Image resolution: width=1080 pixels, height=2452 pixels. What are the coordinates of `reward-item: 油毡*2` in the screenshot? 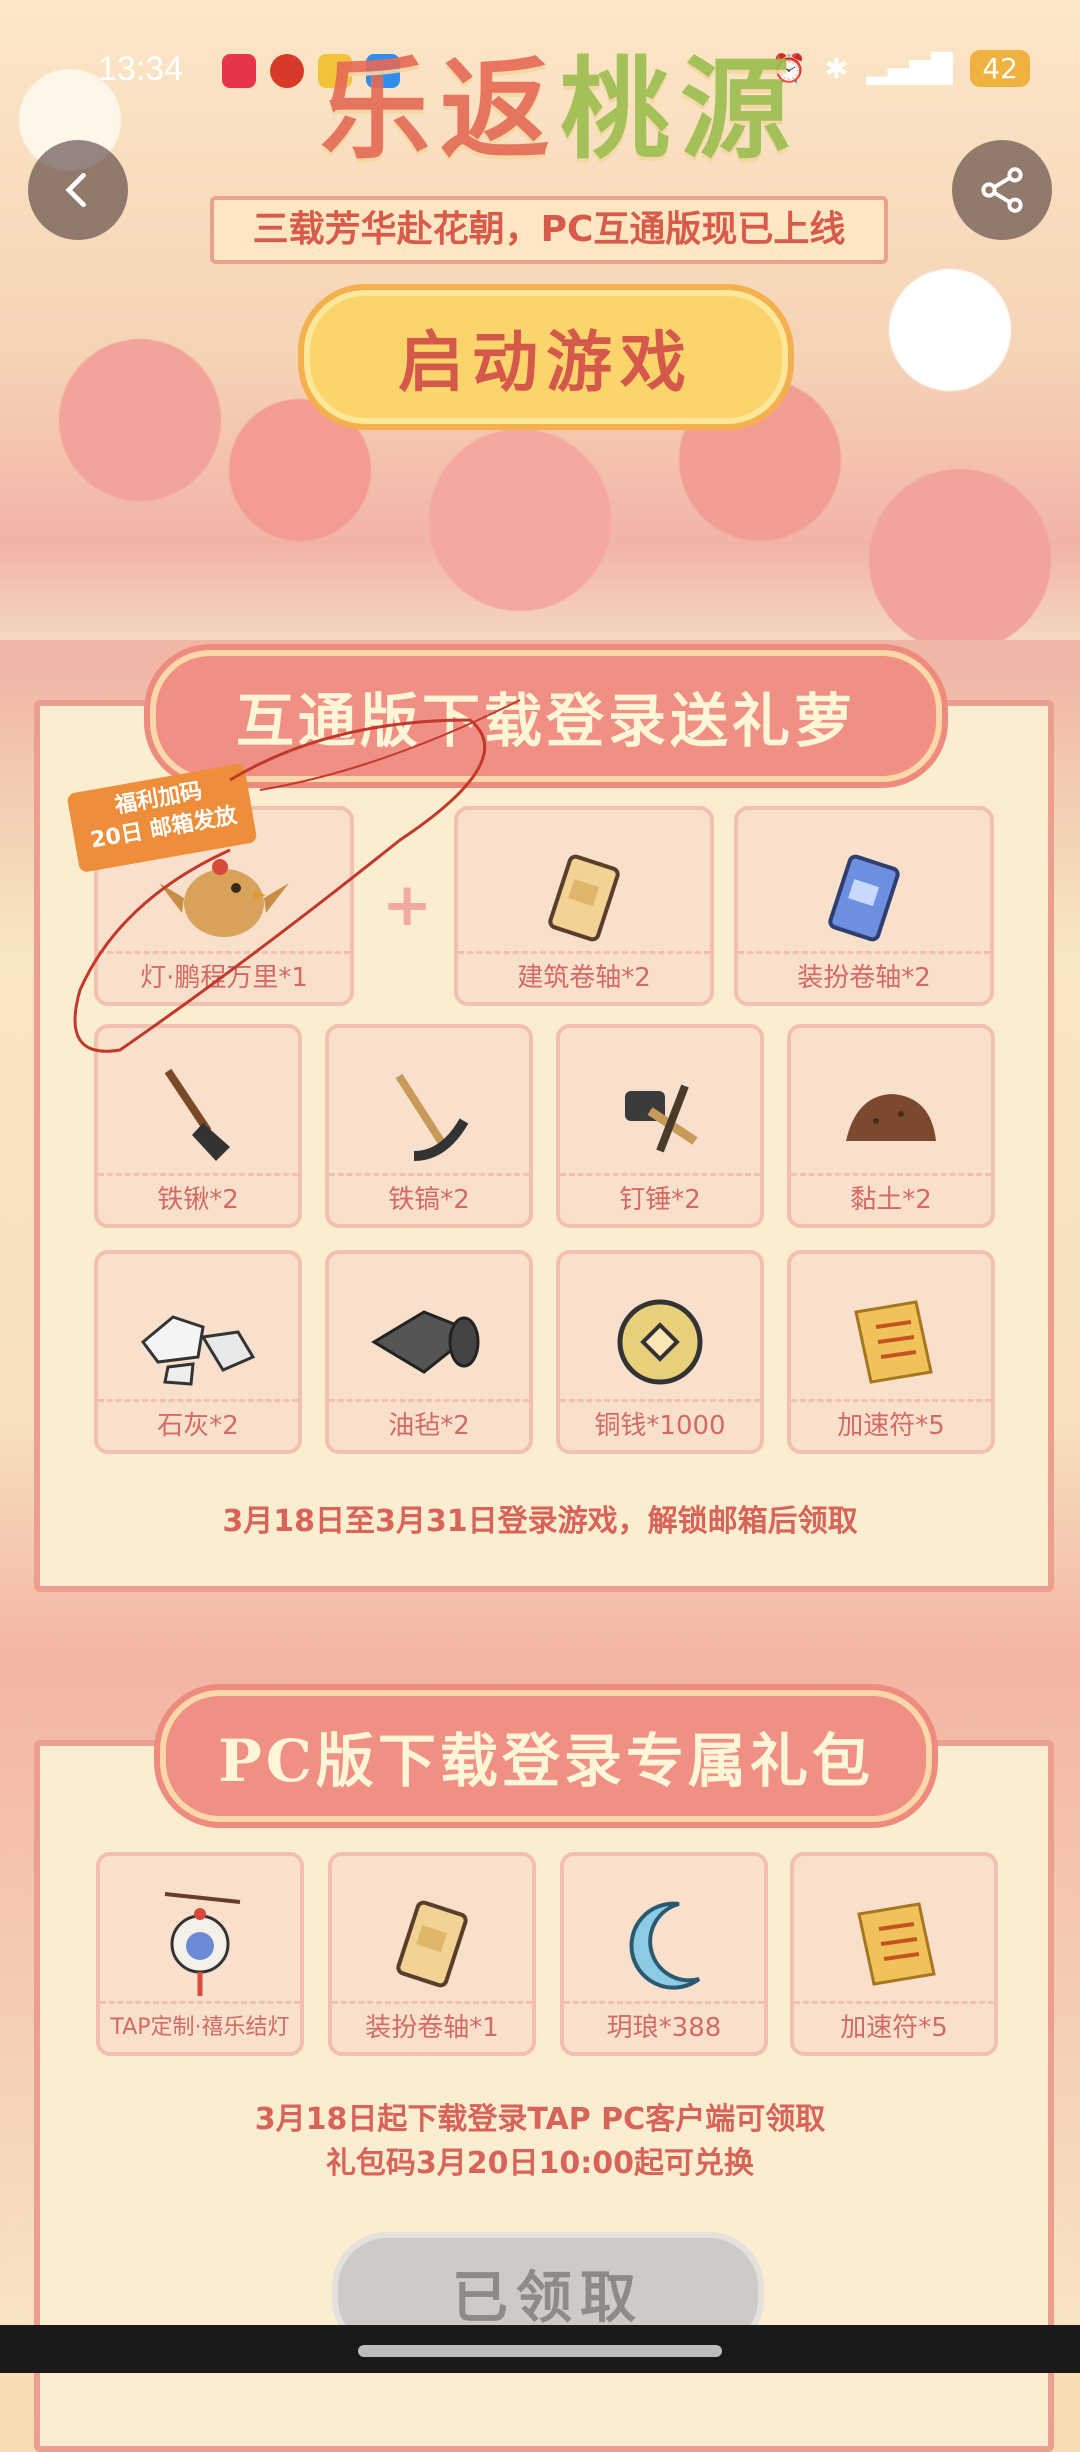 It's located at (429, 1352).